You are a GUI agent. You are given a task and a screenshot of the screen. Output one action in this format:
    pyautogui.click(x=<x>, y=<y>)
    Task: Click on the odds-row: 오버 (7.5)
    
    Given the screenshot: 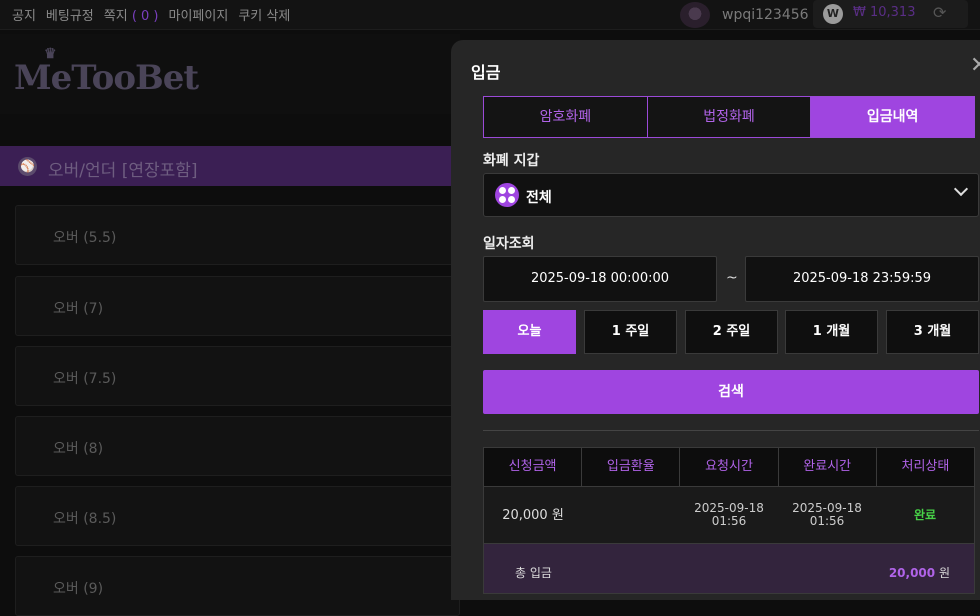 What is the action you would take?
    pyautogui.click(x=237, y=376)
    